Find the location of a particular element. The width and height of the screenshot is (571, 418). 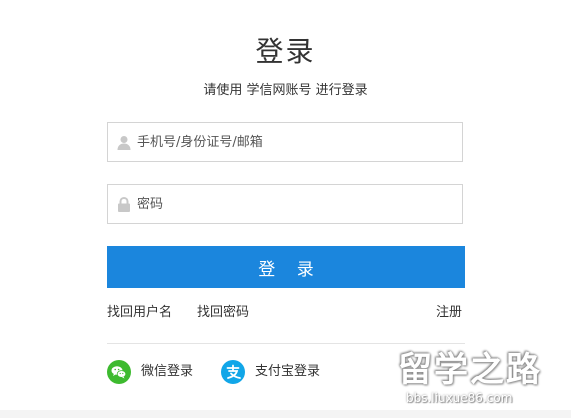

page-title: 登录 is located at coordinates (285, 51).